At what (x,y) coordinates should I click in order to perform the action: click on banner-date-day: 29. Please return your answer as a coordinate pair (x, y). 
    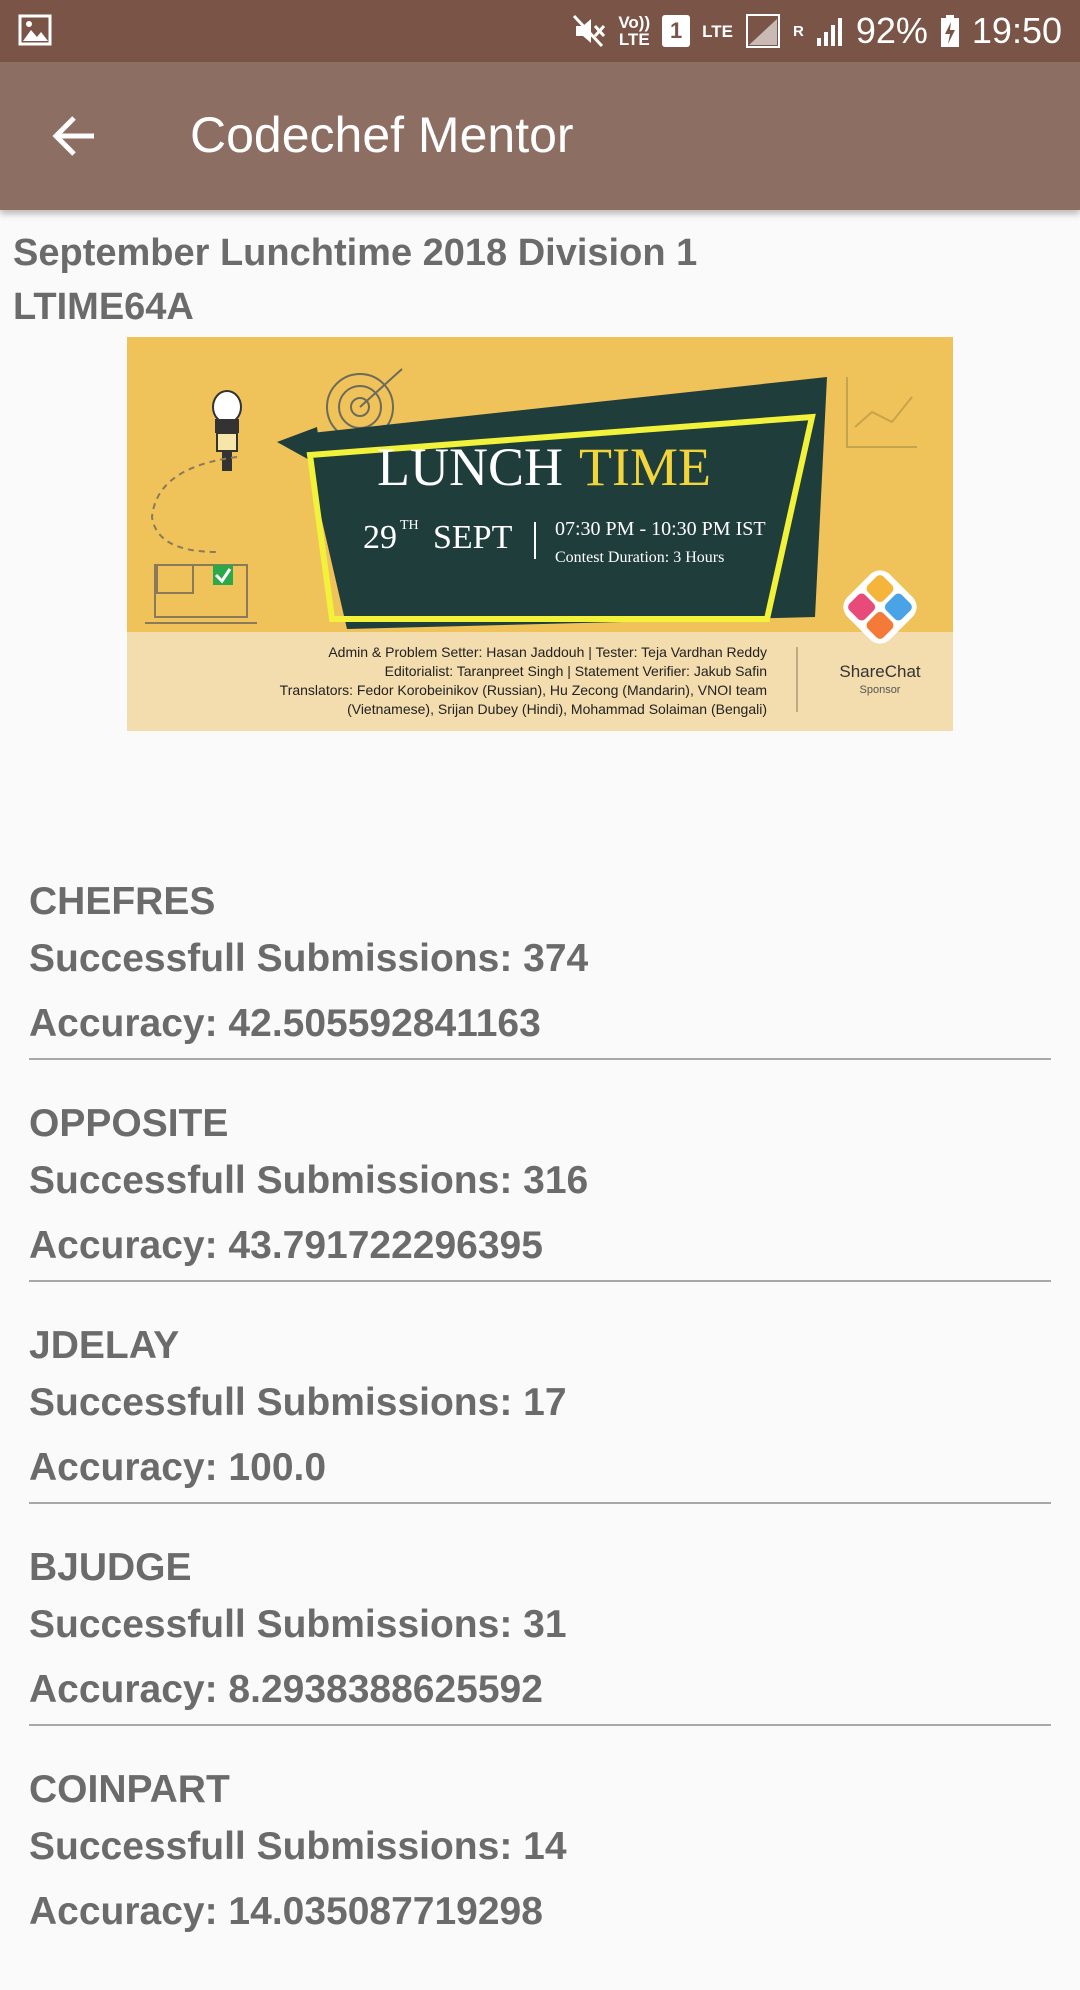
    Looking at the image, I should click on (380, 537).